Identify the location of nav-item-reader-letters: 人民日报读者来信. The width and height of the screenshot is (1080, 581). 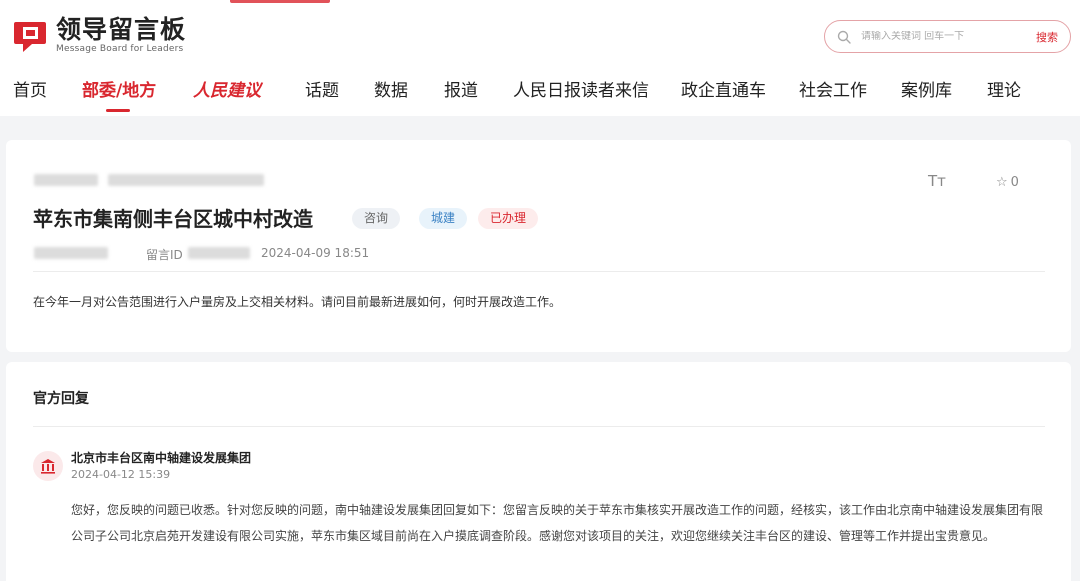
(581, 91).